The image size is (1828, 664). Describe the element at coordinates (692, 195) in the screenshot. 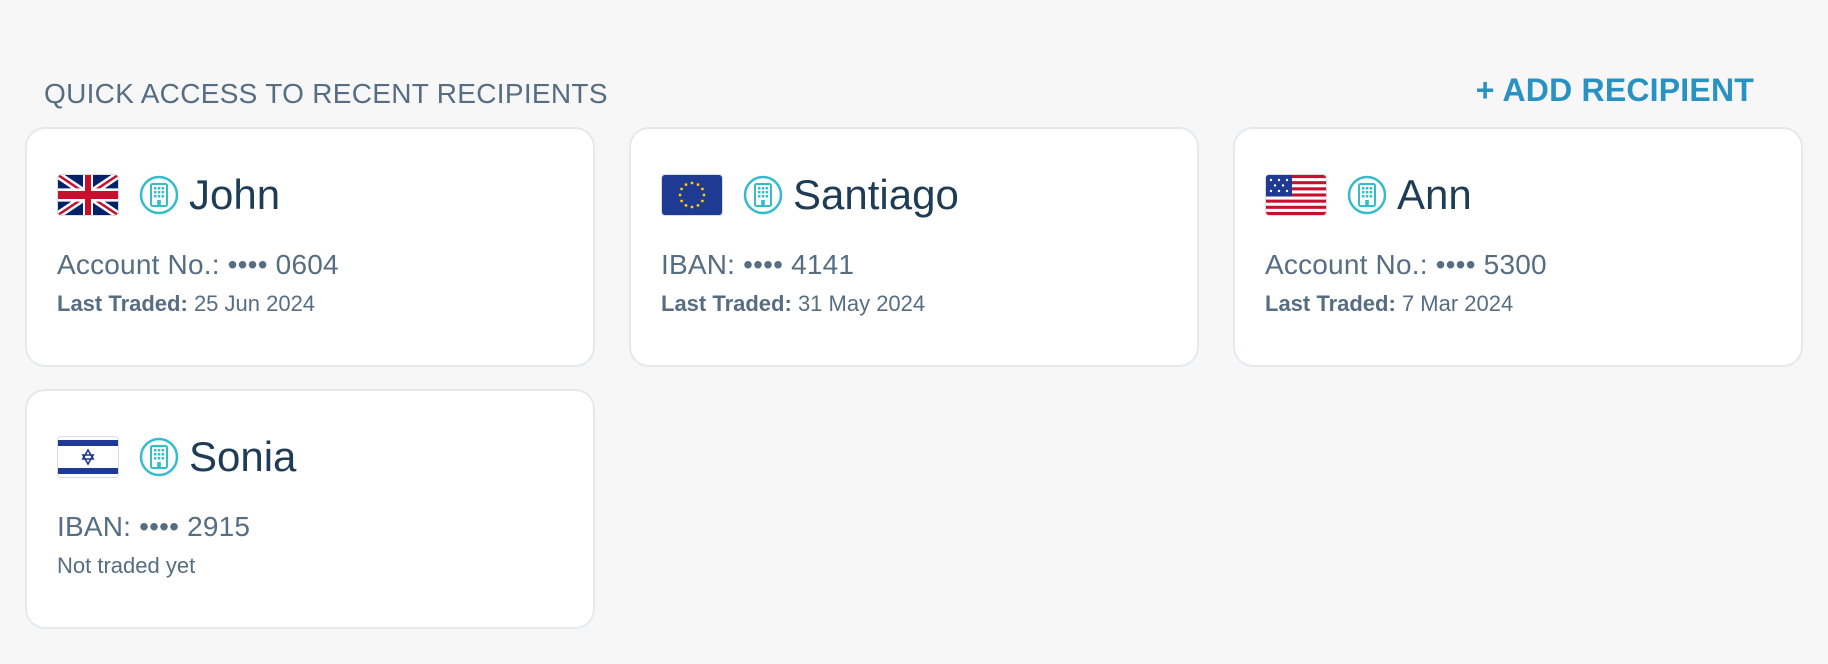

I see `eu-flag-icon` at that location.